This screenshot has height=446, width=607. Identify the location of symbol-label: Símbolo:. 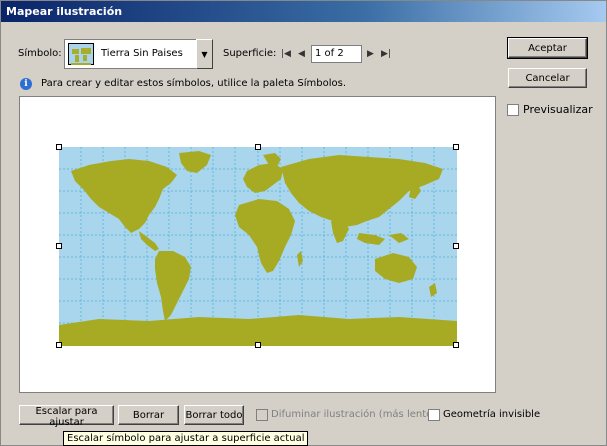
(40, 53).